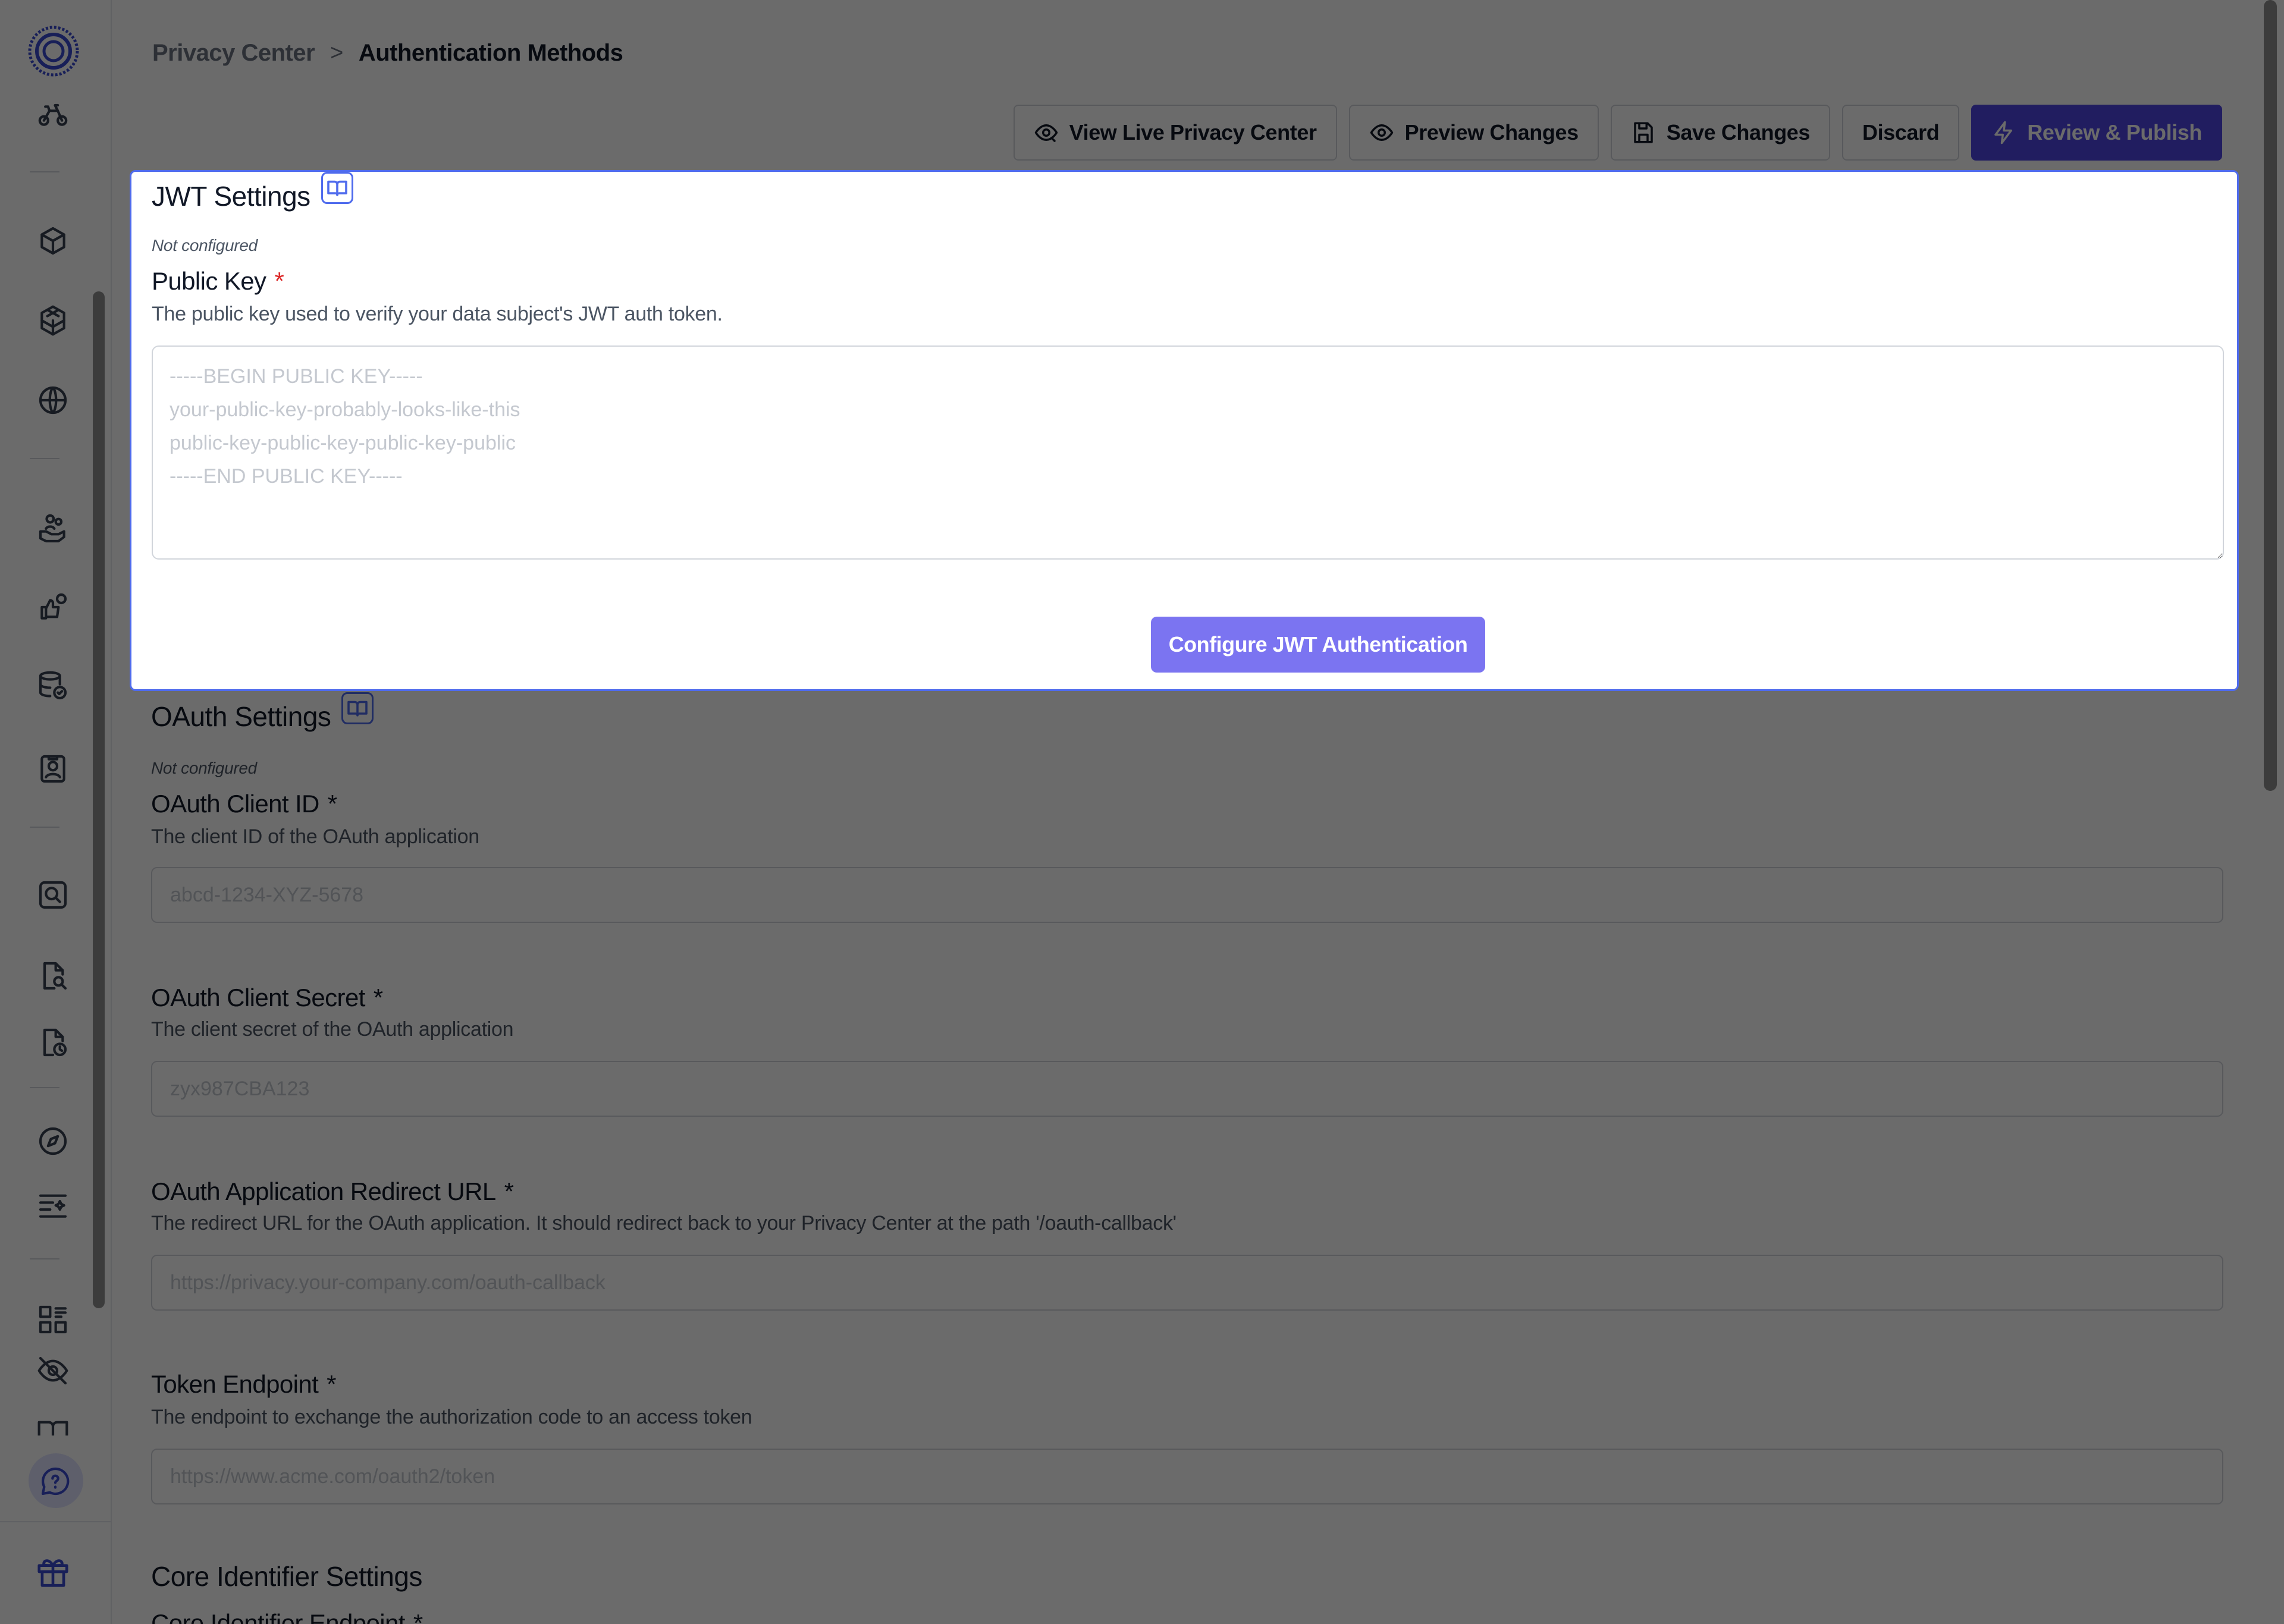 The width and height of the screenshot is (2284, 1624). Describe the element at coordinates (235, 804) in the screenshot. I see `label-text: OAuth Client ID` at that location.